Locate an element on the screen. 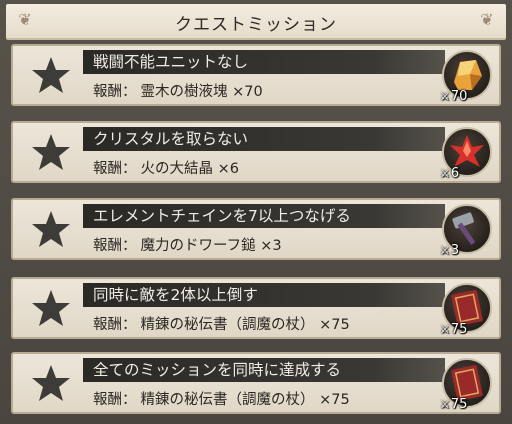  mission-row: エレメントチェインを7以上つなげる 報酬： 魔力のドワーフ鎚 ×3 ⚔3 is located at coordinates (256, 229).